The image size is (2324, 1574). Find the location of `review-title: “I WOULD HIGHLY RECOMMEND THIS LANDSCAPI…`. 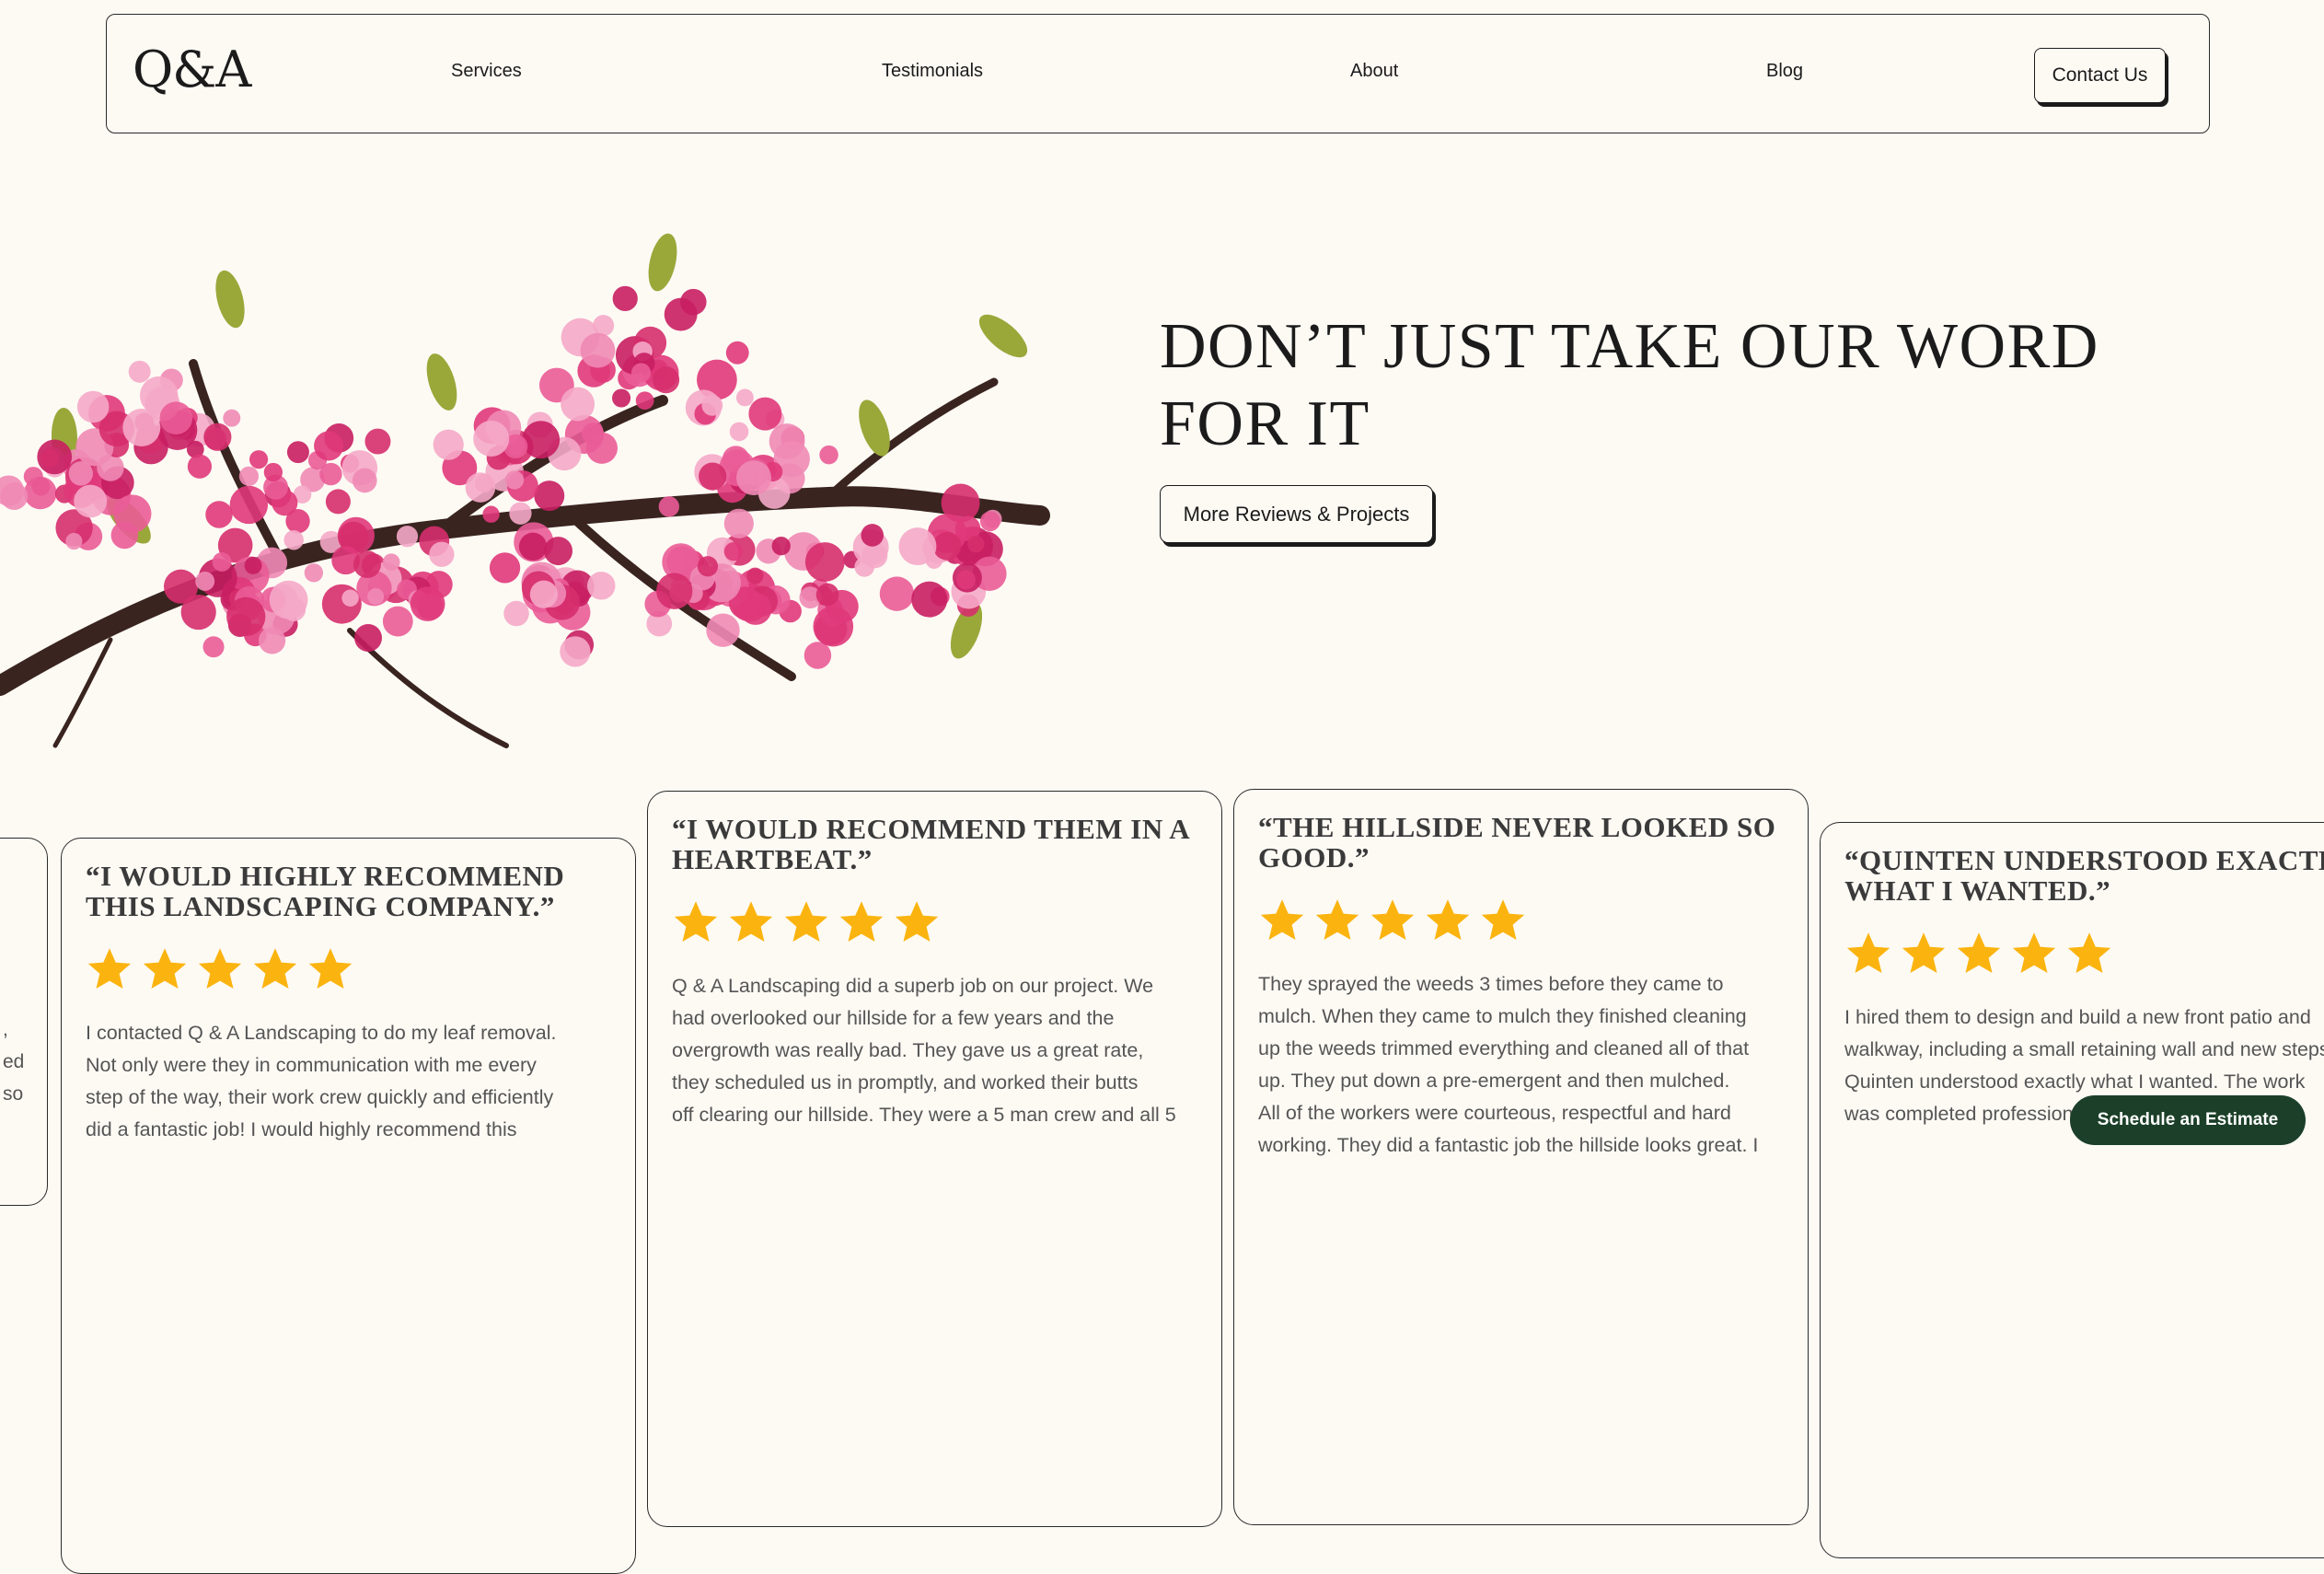

review-title: “I WOULD HIGHLY RECOMMEND THIS LANDSCAPI… is located at coordinates (325, 891).